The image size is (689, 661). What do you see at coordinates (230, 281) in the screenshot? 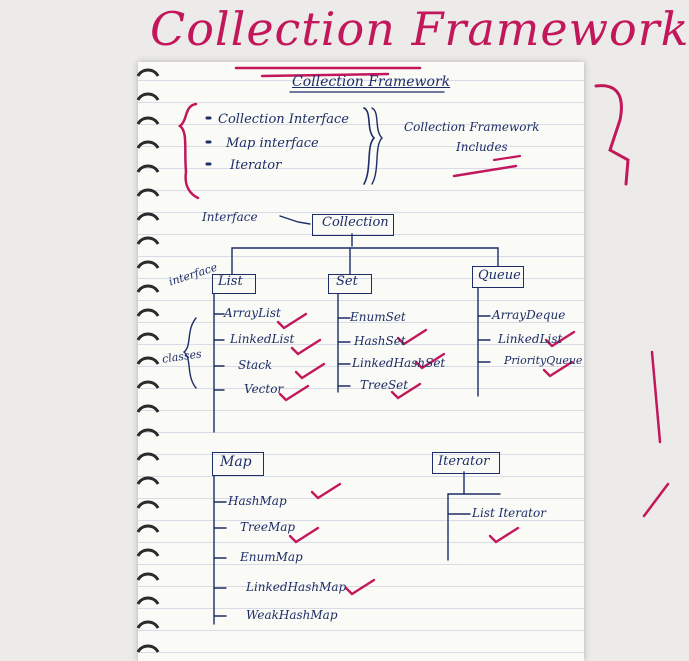
I see `list-label: List` at bounding box center [230, 281].